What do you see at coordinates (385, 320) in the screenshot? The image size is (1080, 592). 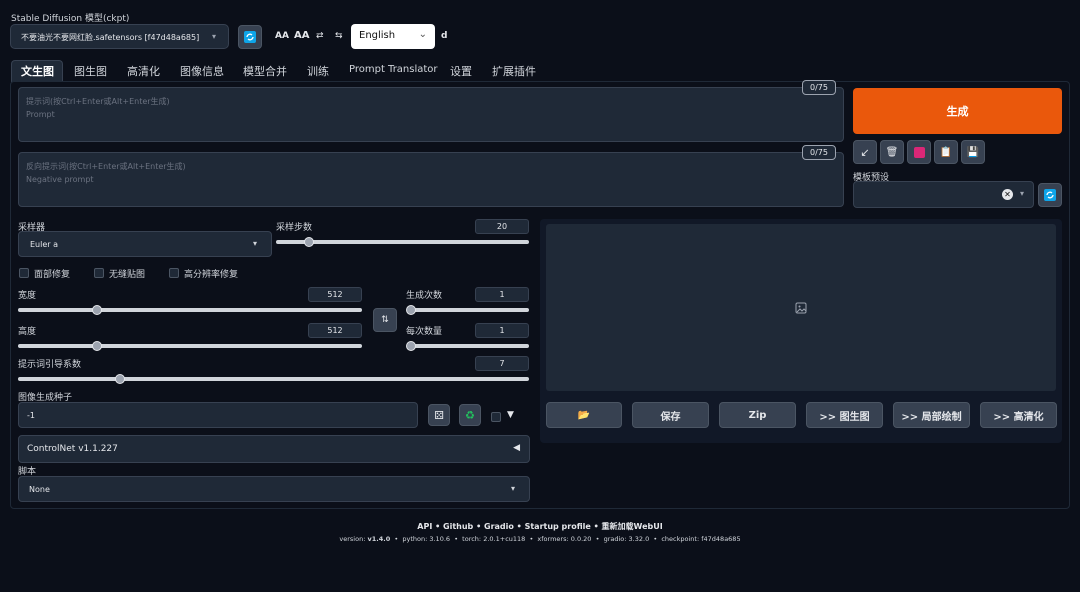 I see `swap-dimensions-button: ⇅` at bounding box center [385, 320].